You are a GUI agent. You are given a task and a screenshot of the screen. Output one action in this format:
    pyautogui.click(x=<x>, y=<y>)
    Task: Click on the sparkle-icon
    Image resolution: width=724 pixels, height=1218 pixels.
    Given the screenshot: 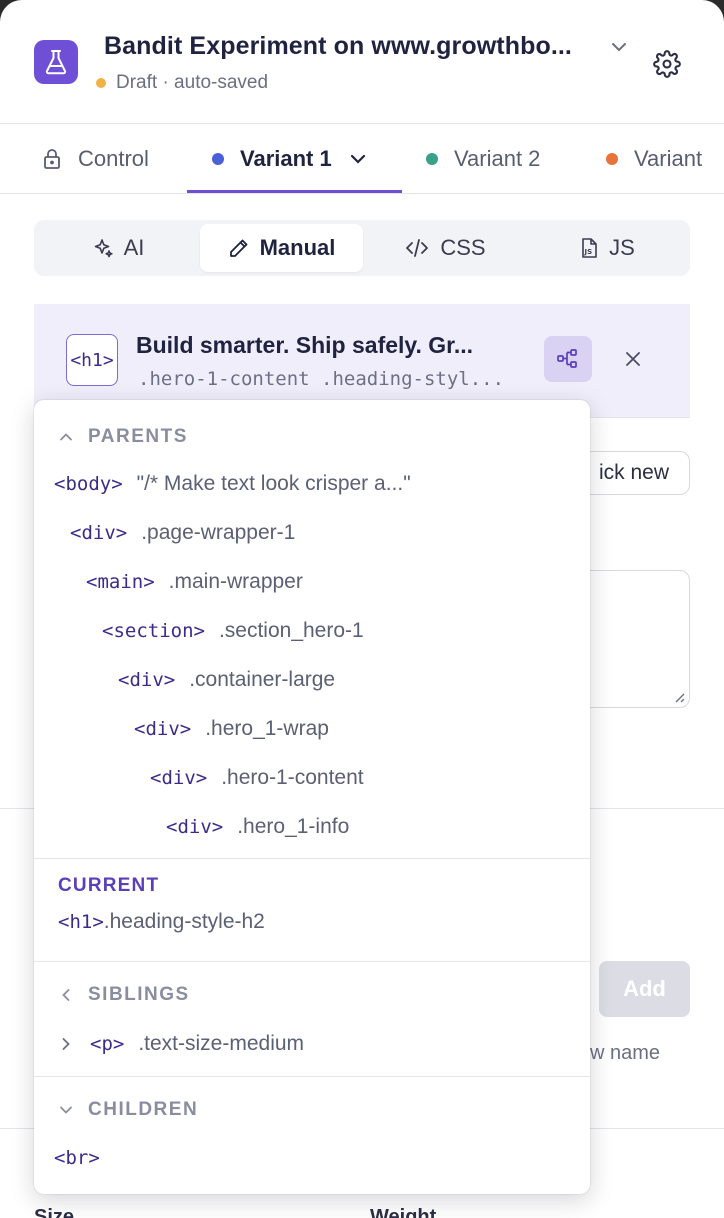 What is the action you would take?
    pyautogui.click(x=103, y=248)
    